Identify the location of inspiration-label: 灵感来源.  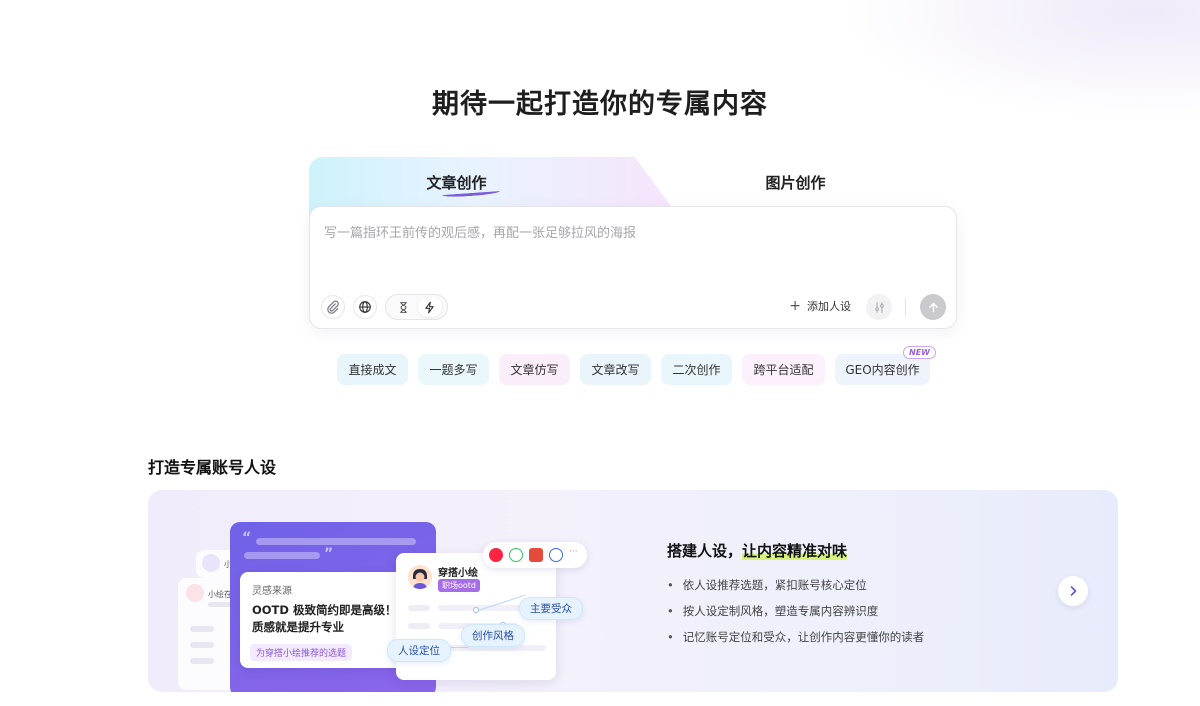
(272, 591).